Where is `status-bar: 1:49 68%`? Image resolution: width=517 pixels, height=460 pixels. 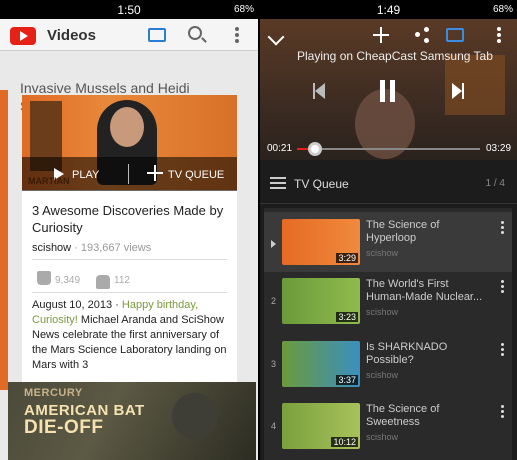 status-bar: 1:49 68% is located at coordinates (388, 9).